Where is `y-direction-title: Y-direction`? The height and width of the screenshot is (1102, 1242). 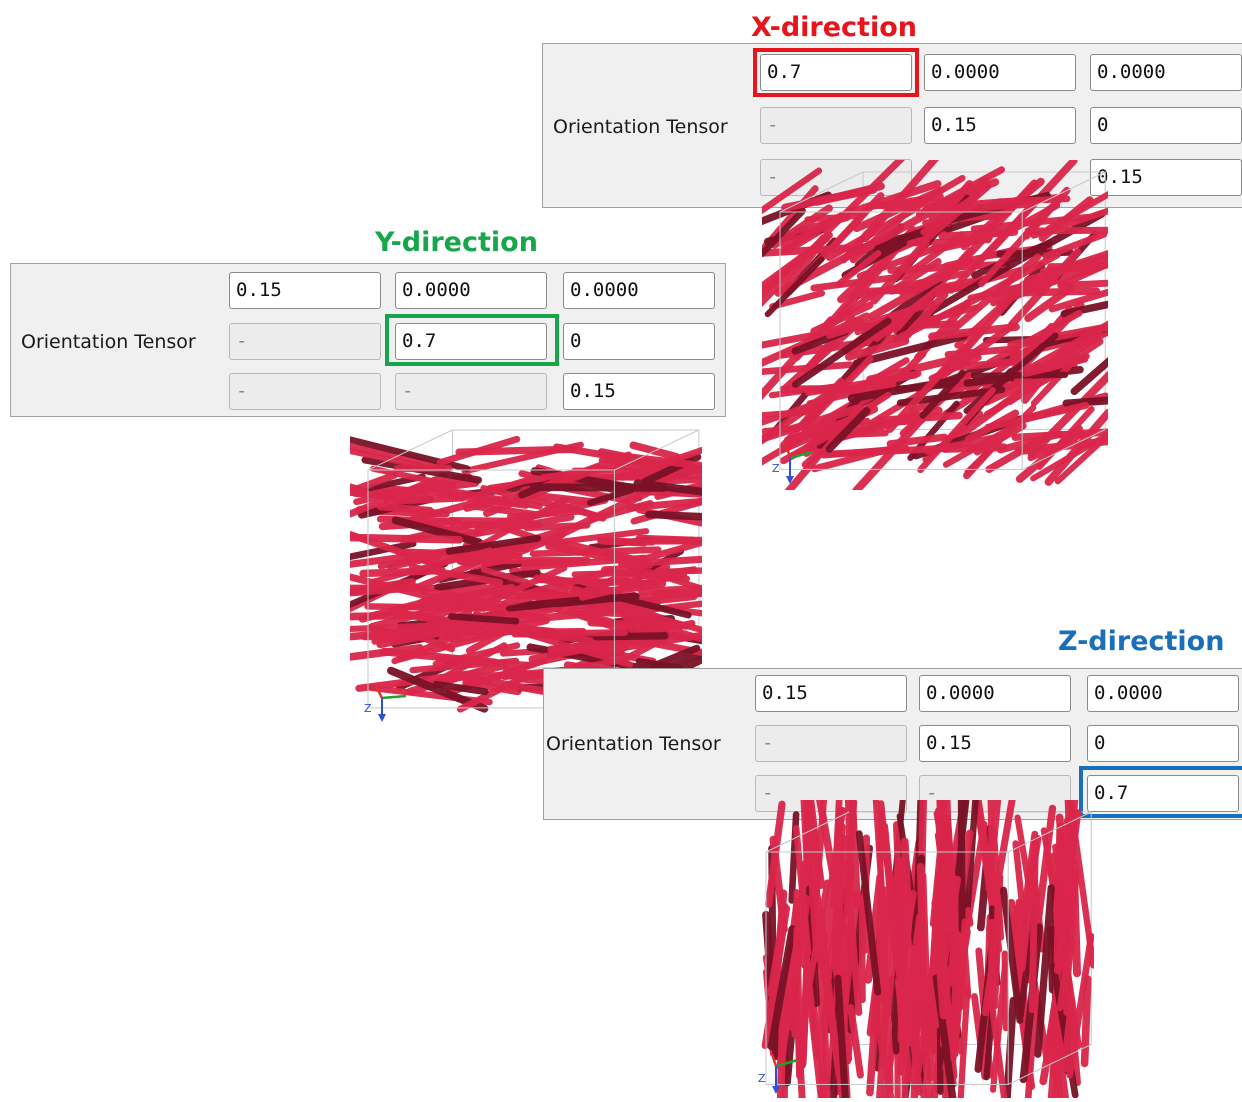 y-direction-title: Y-direction is located at coordinates (456, 243).